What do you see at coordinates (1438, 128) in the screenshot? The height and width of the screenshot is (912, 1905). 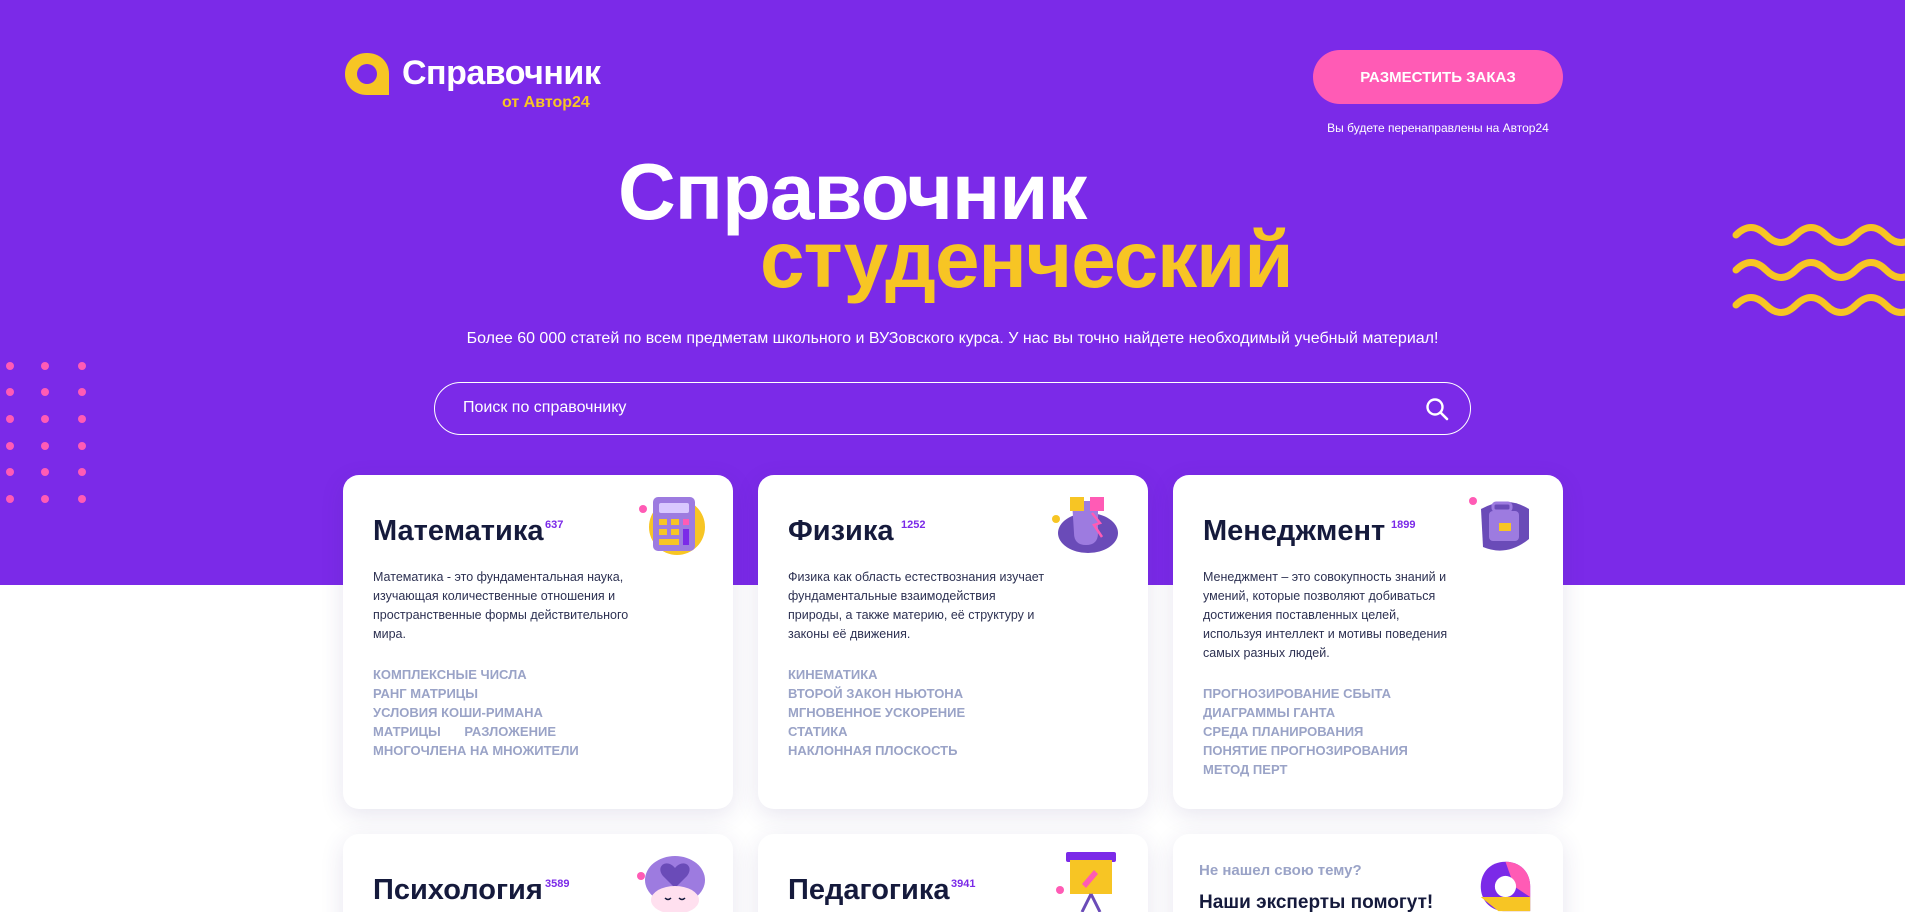 I see `redirect-note: Вы будете перенаправлены на Автор24` at bounding box center [1438, 128].